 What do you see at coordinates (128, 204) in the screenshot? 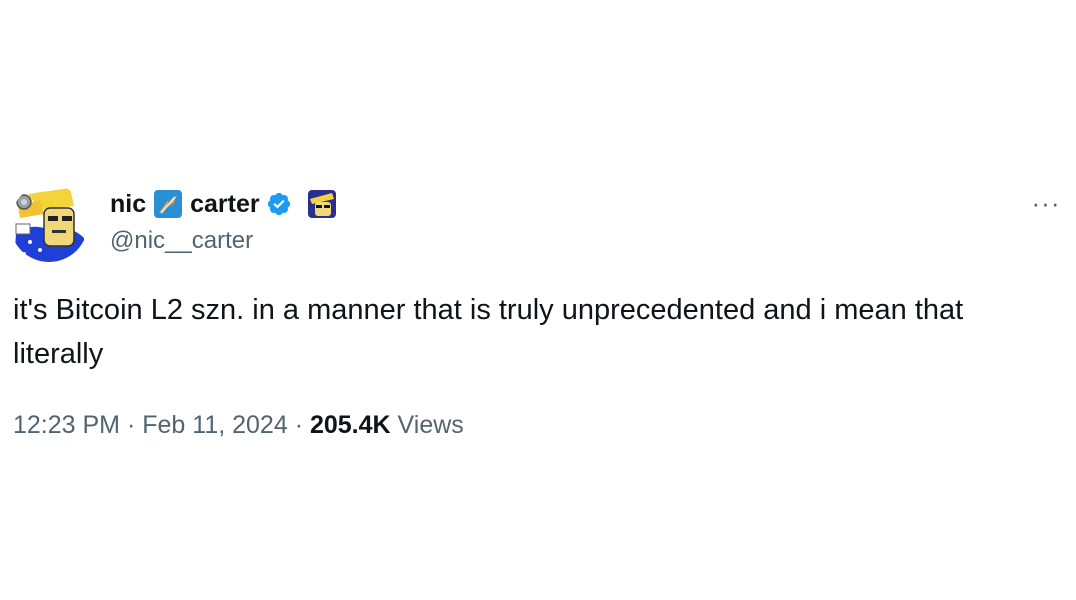
I see `author-name-first: nic` at bounding box center [128, 204].